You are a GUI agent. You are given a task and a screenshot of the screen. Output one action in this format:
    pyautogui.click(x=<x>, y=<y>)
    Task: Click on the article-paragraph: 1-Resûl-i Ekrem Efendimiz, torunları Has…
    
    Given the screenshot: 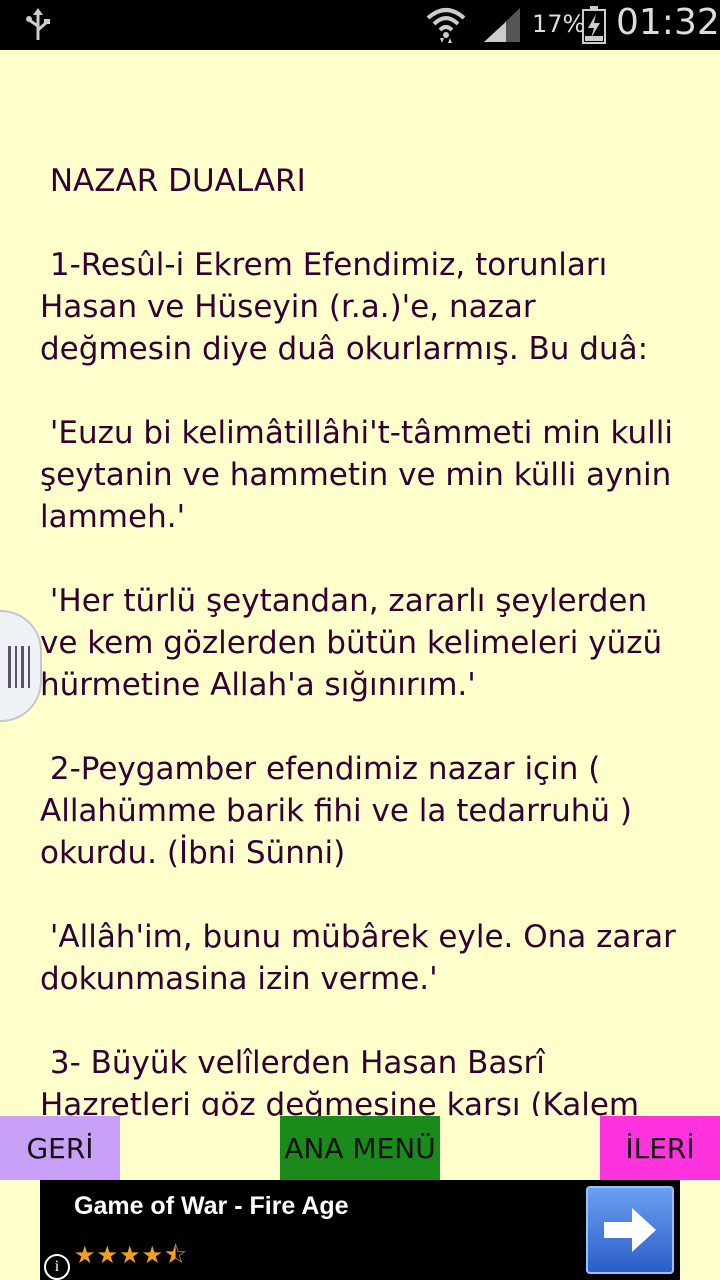 What is the action you would take?
    pyautogui.click(x=344, y=307)
    